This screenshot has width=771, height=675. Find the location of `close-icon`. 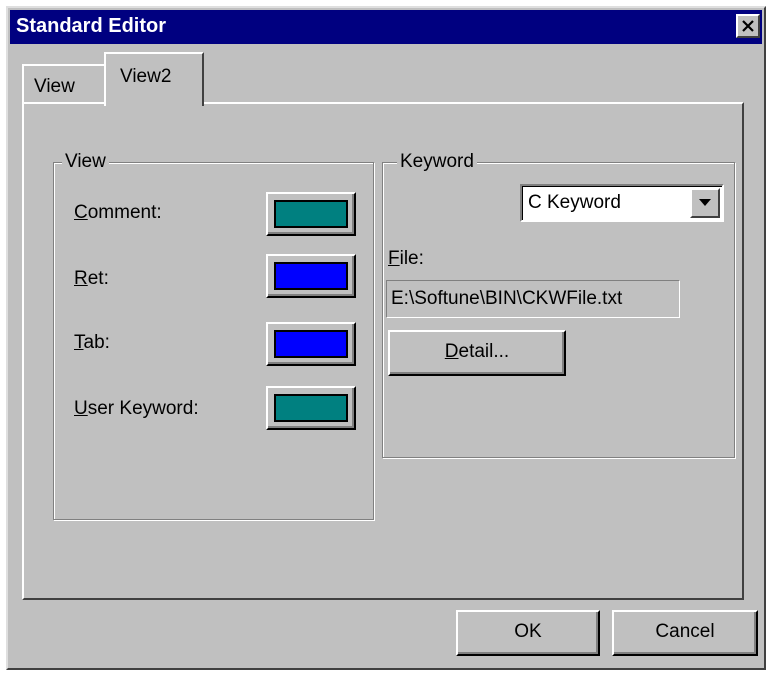

close-icon is located at coordinates (748, 26).